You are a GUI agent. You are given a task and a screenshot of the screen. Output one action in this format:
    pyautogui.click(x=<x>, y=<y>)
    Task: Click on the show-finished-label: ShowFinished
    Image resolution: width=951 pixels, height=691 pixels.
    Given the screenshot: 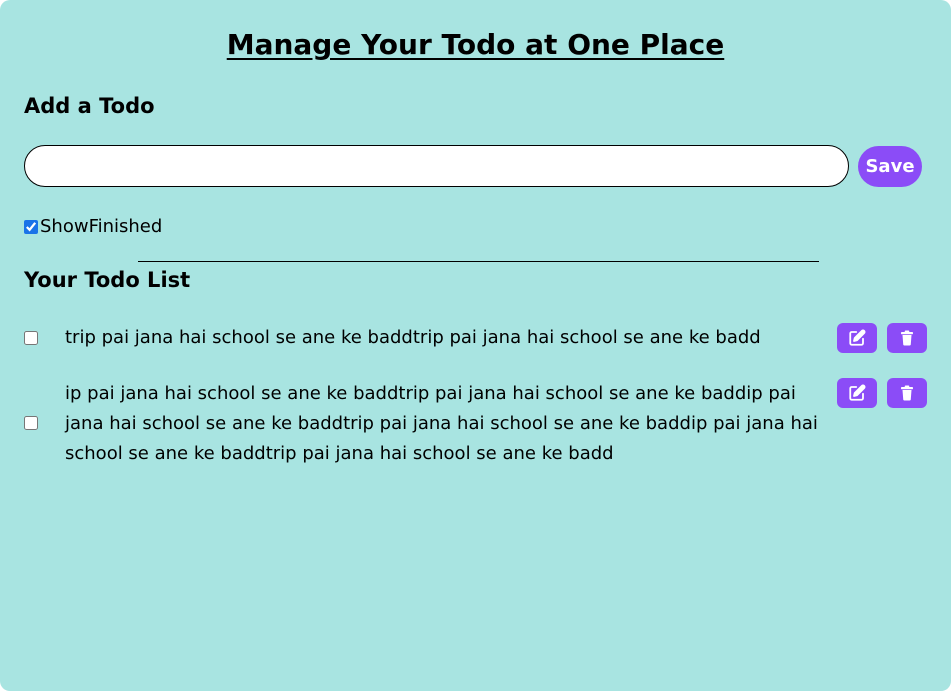 What is the action you would take?
    pyautogui.click(x=101, y=226)
    